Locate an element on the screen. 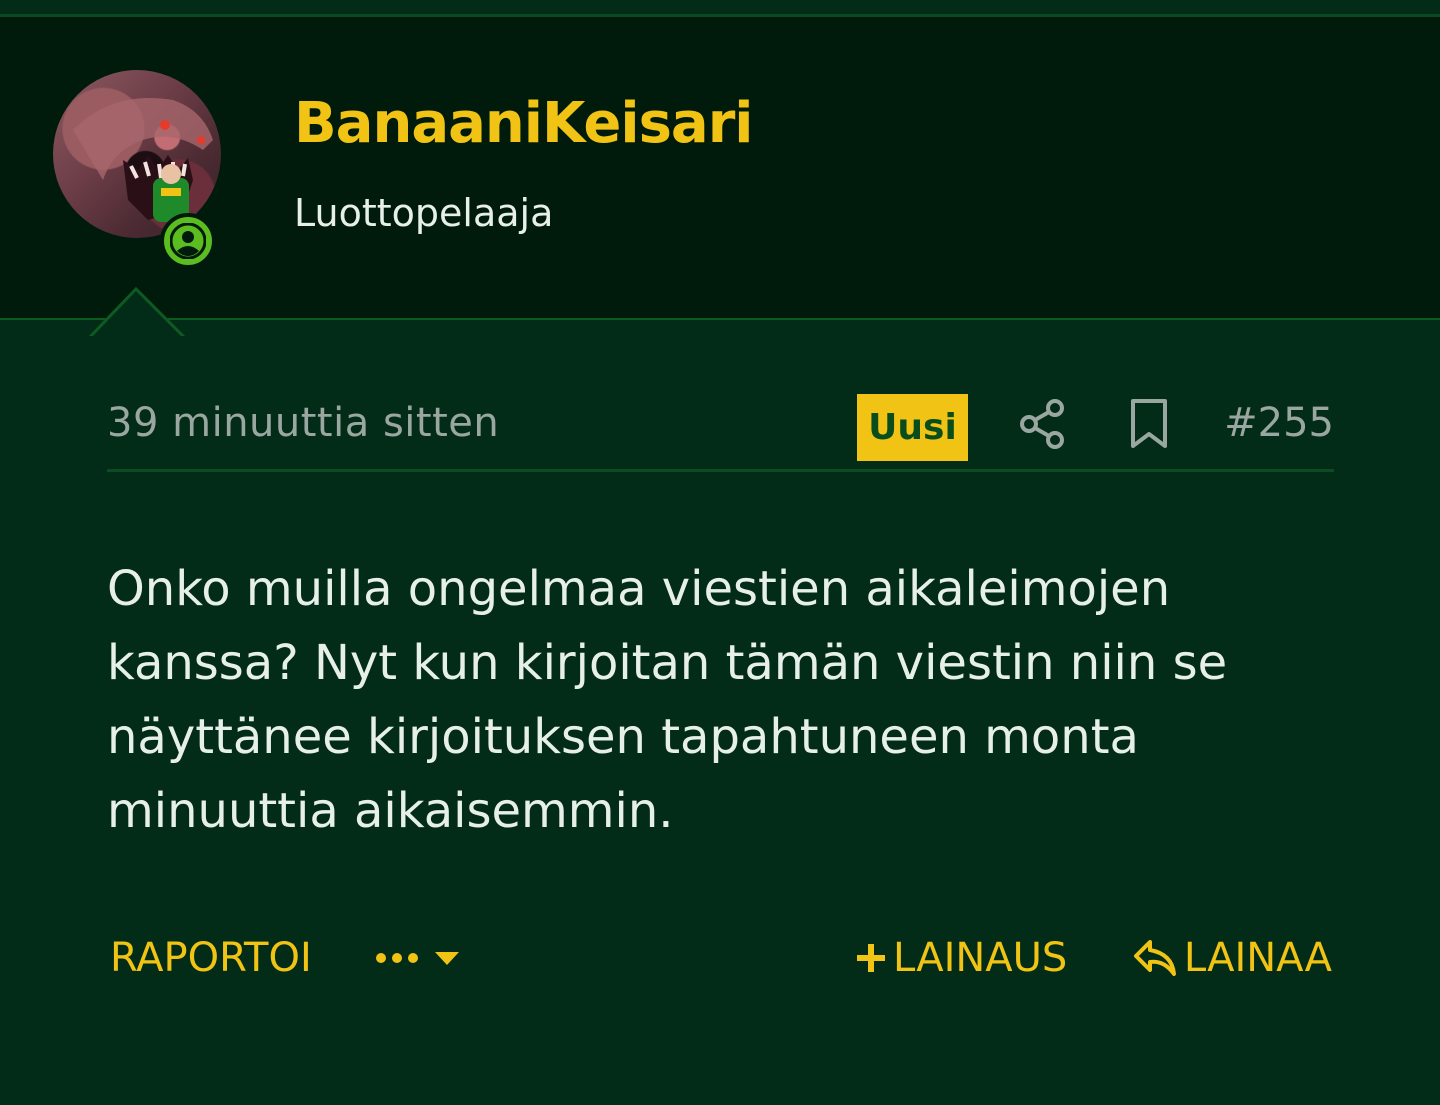 The image size is (1440, 1105). online-status-badge is located at coordinates (188, 241).